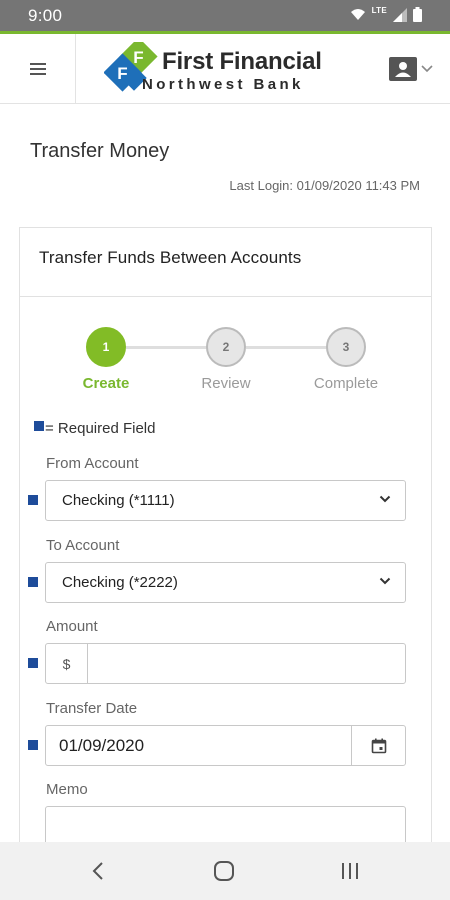 The height and width of the screenshot is (900, 450). What do you see at coordinates (120, 582) in the screenshot?
I see `to-account-value: Checking (*2222)` at bounding box center [120, 582].